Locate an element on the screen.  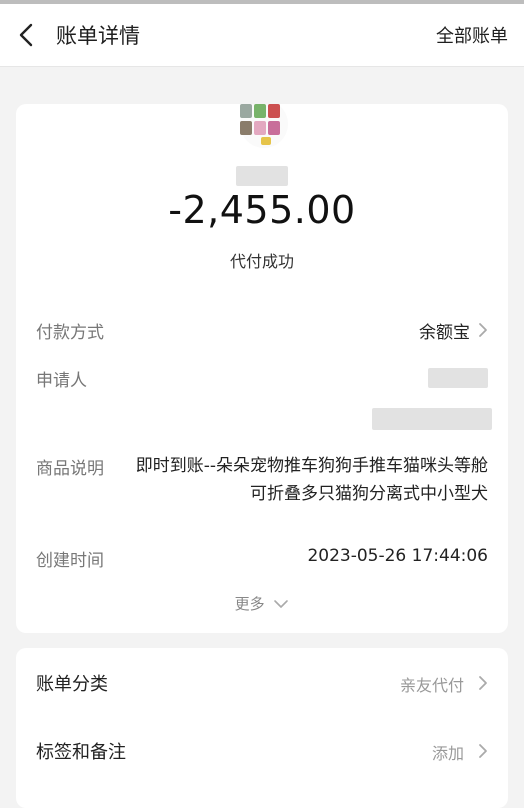
payment-method-label: 付款方式 is located at coordinates (70, 333).